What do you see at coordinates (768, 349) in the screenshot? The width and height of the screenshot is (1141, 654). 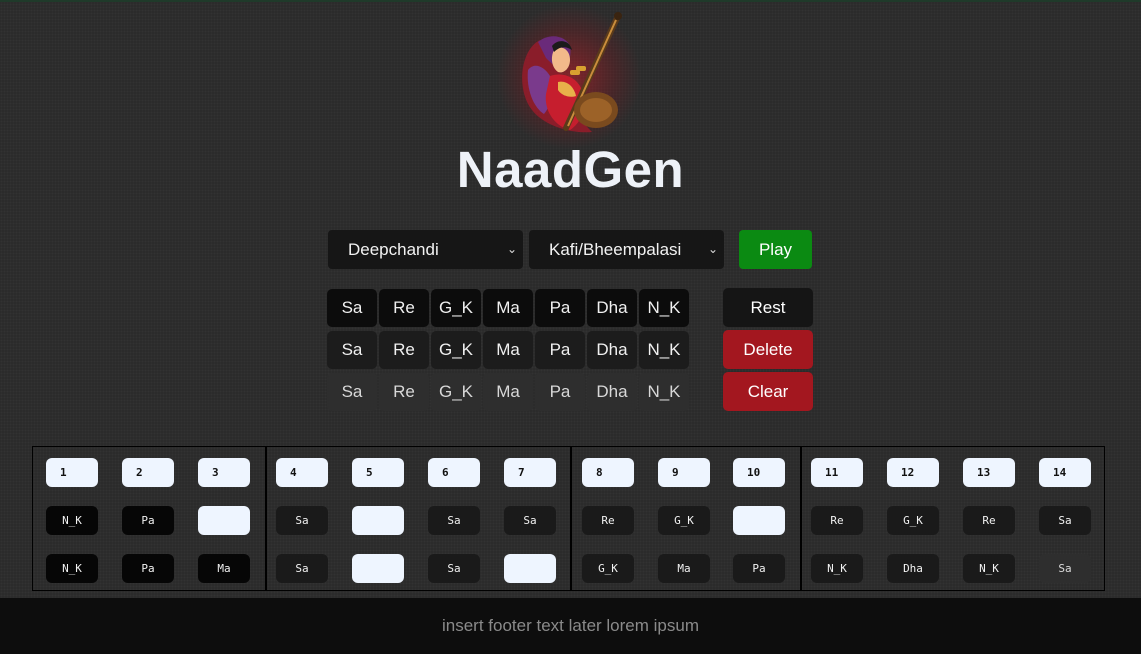 I see `delete-button: Delete` at bounding box center [768, 349].